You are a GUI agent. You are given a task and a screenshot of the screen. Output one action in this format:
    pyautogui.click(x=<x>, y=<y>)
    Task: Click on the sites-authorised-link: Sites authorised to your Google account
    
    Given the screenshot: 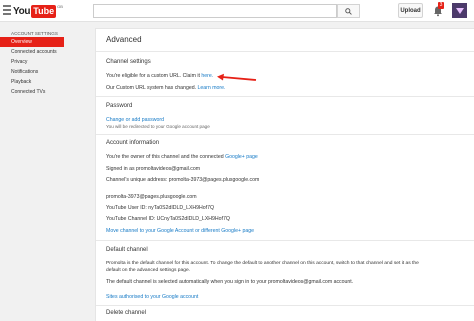 What is the action you would take?
    pyautogui.click(x=152, y=297)
    